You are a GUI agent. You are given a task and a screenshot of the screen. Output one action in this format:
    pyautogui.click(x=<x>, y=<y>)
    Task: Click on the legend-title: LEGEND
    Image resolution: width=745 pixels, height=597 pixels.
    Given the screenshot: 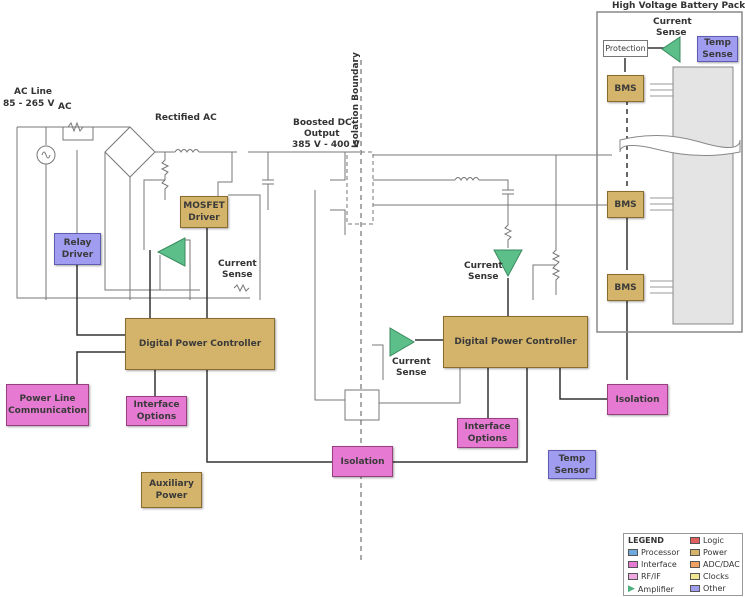 What is the action you would take?
    pyautogui.click(x=646, y=540)
    